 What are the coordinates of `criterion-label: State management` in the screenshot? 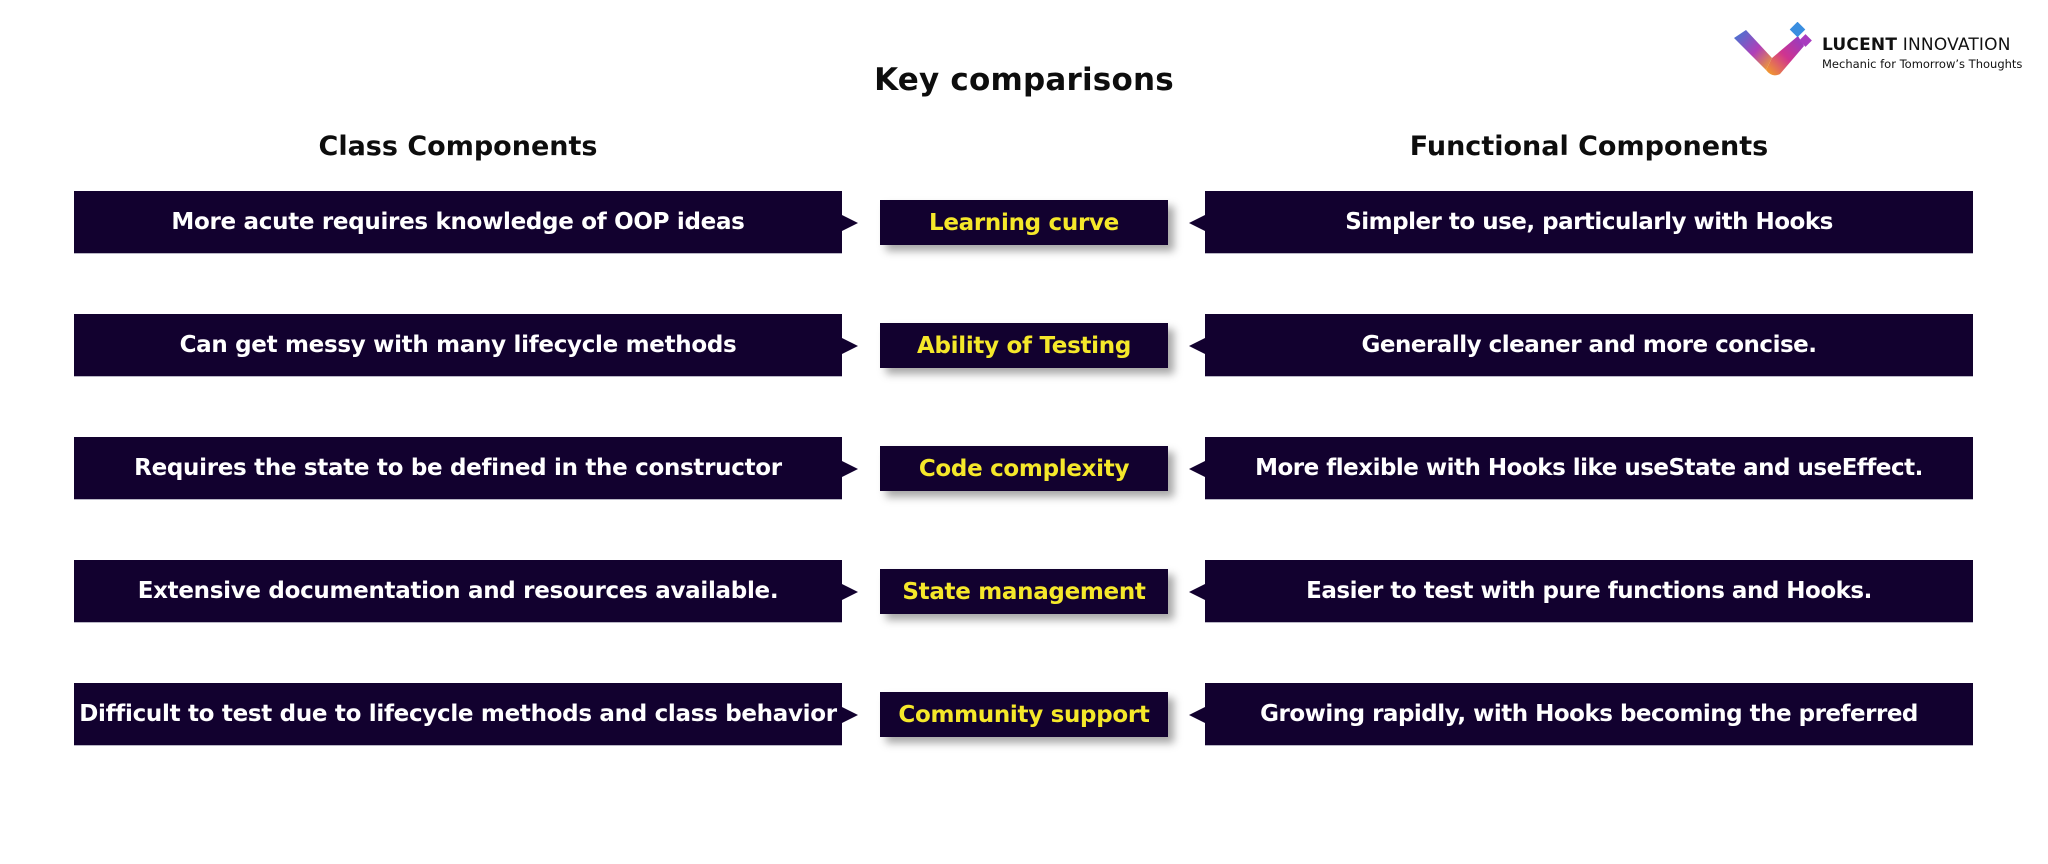 It's located at (1024, 591).